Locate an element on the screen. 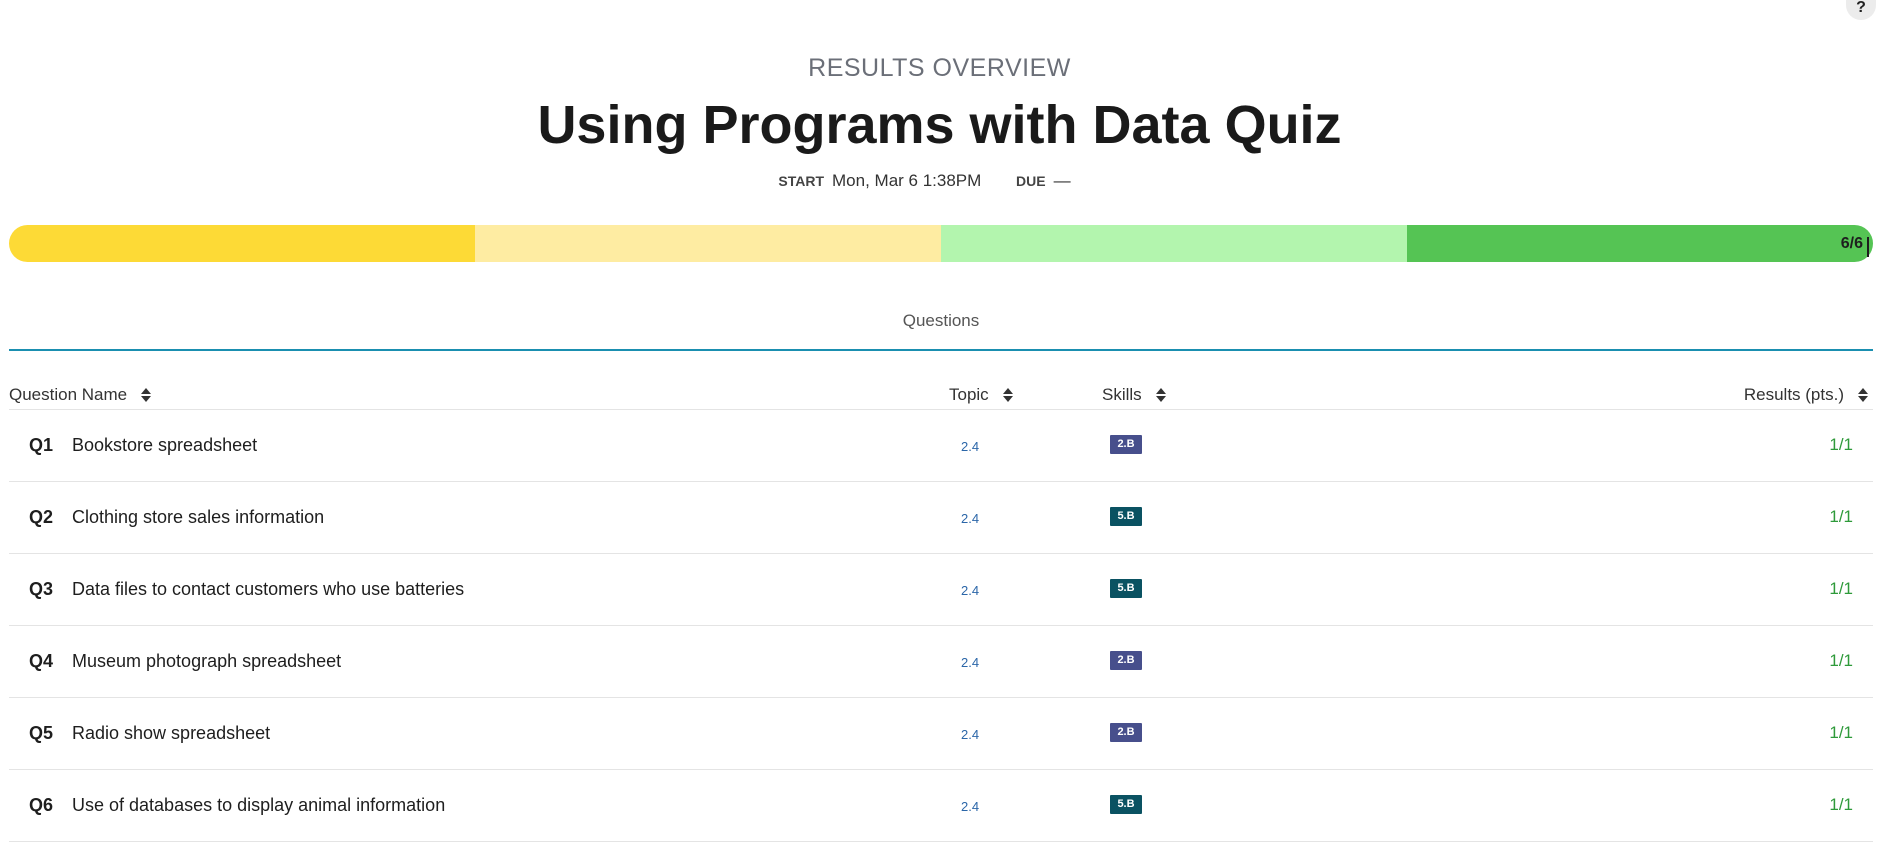 The height and width of the screenshot is (854, 1879). page-title: Using Programs with Data Quiz is located at coordinates (939, 125).